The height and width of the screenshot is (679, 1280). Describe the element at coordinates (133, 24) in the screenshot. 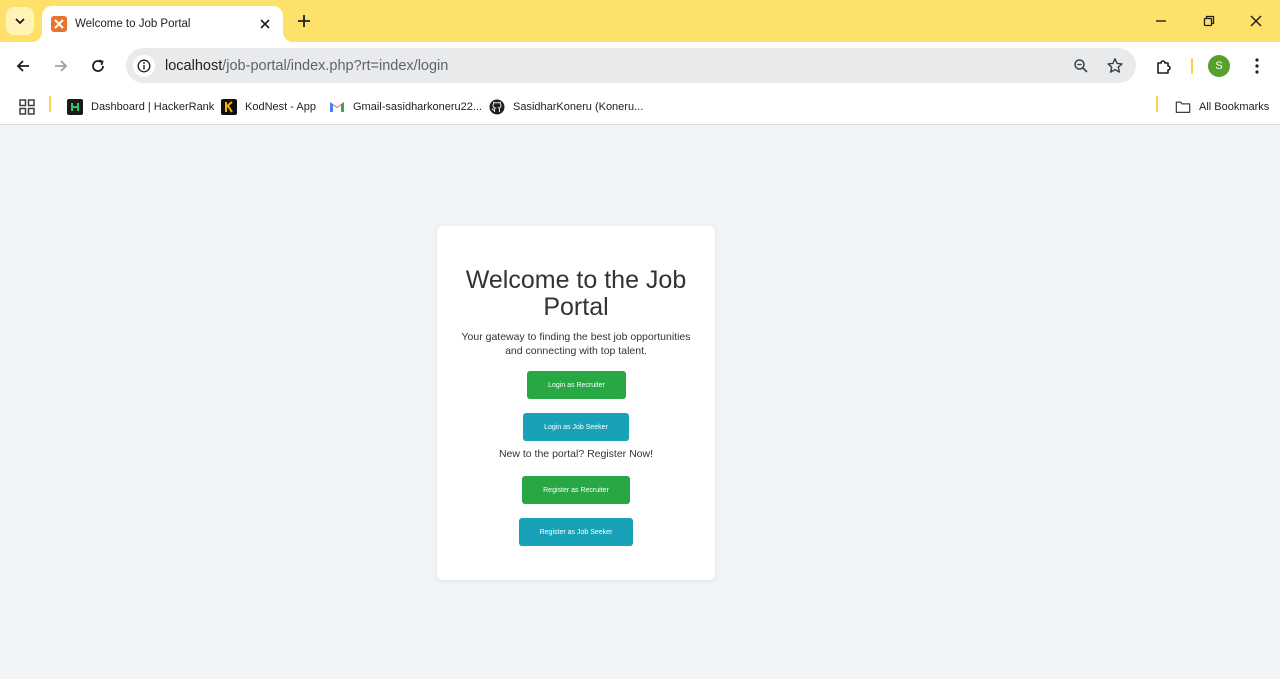

I see `tab-title: Welcome to Job Portal` at that location.